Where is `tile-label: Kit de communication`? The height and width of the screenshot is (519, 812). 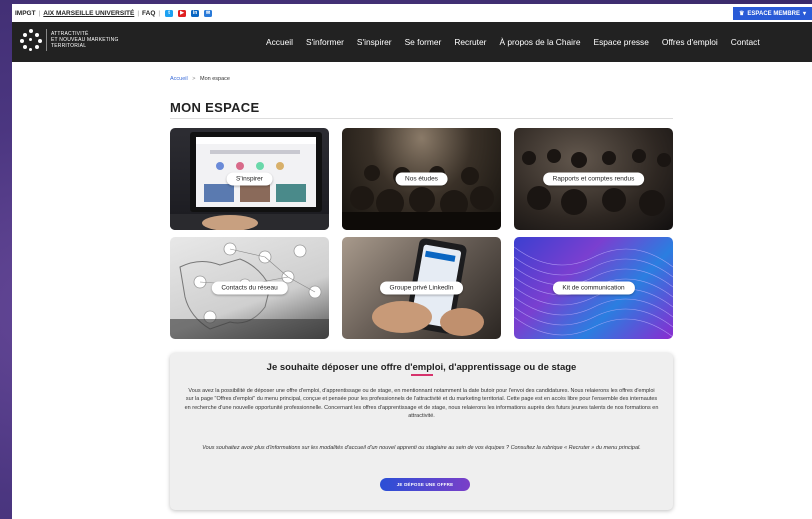
tile-label: Kit de communication is located at coordinates (593, 288).